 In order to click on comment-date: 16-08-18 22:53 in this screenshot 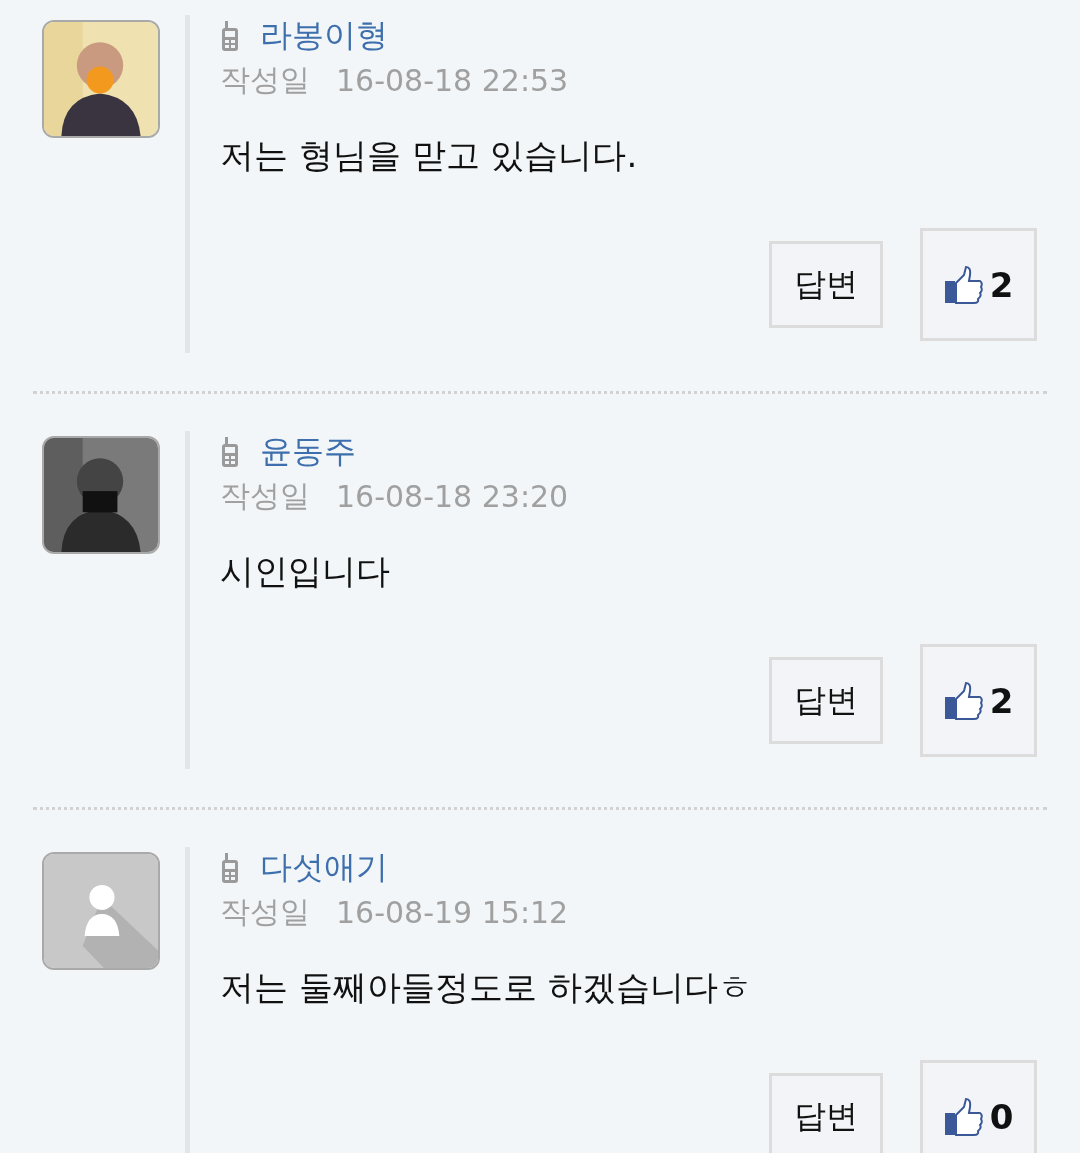, I will do `click(452, 80)`.